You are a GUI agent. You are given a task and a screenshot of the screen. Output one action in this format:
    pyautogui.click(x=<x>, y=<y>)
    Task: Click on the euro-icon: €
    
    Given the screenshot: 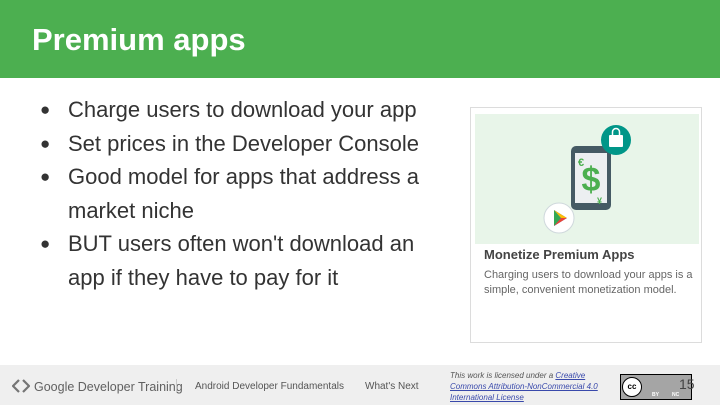 What is the action you would take?
    pyautogui.click(x=581, y=163)
    